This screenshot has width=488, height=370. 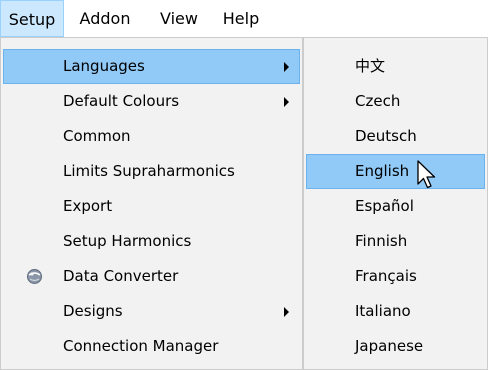 I want to click on language-label: Japanese, so click(x=389, y=346).